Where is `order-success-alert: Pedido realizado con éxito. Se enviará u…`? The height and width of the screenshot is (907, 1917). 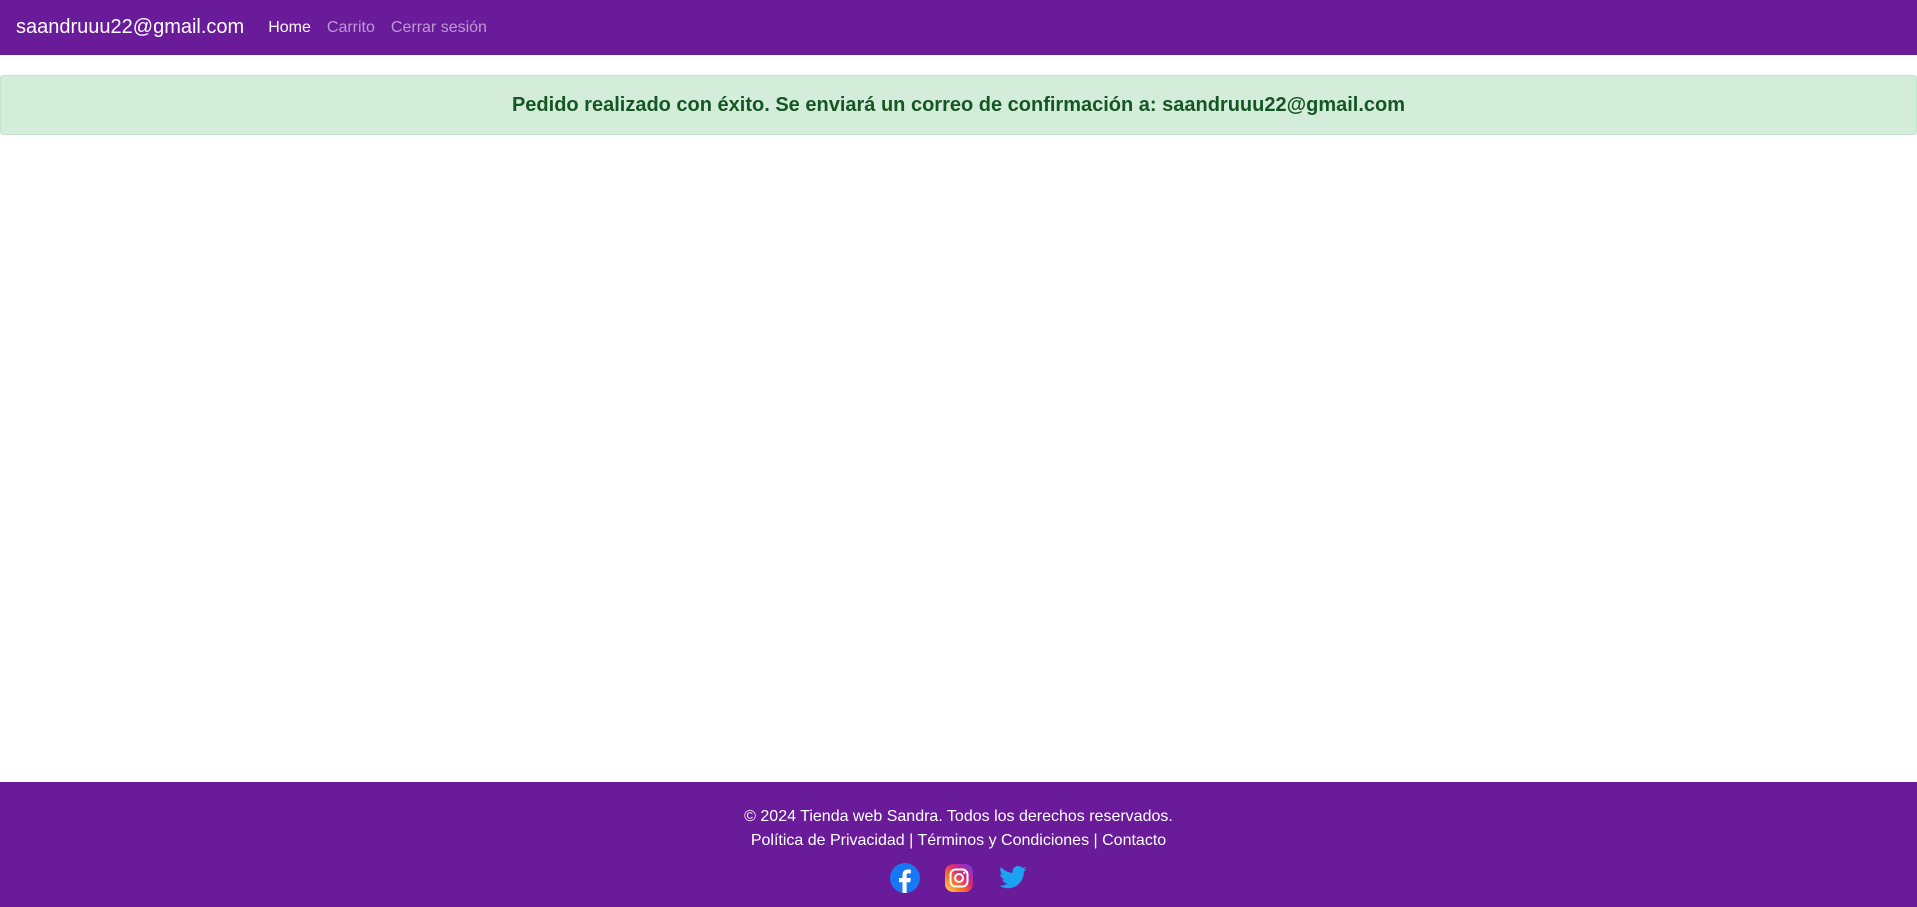
order-success-alert: Pedido realizado con éxito. Se enviará u… is located at coordinates (958, 105).